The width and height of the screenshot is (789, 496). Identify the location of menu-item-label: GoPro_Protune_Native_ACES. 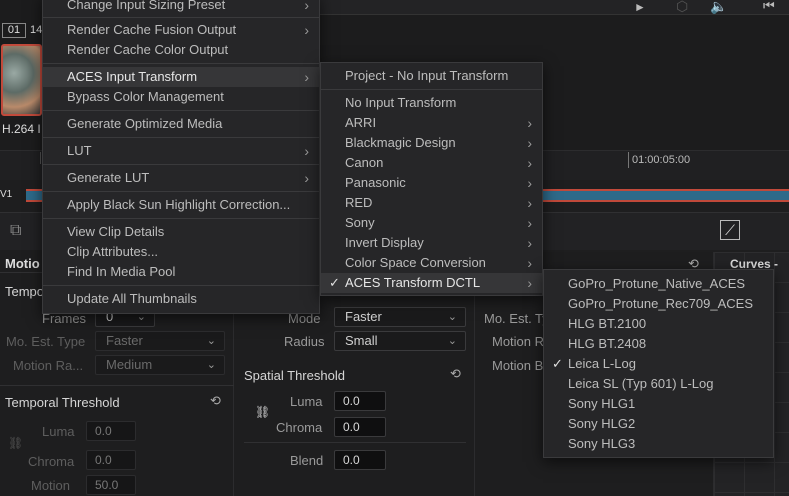
(657, 283).